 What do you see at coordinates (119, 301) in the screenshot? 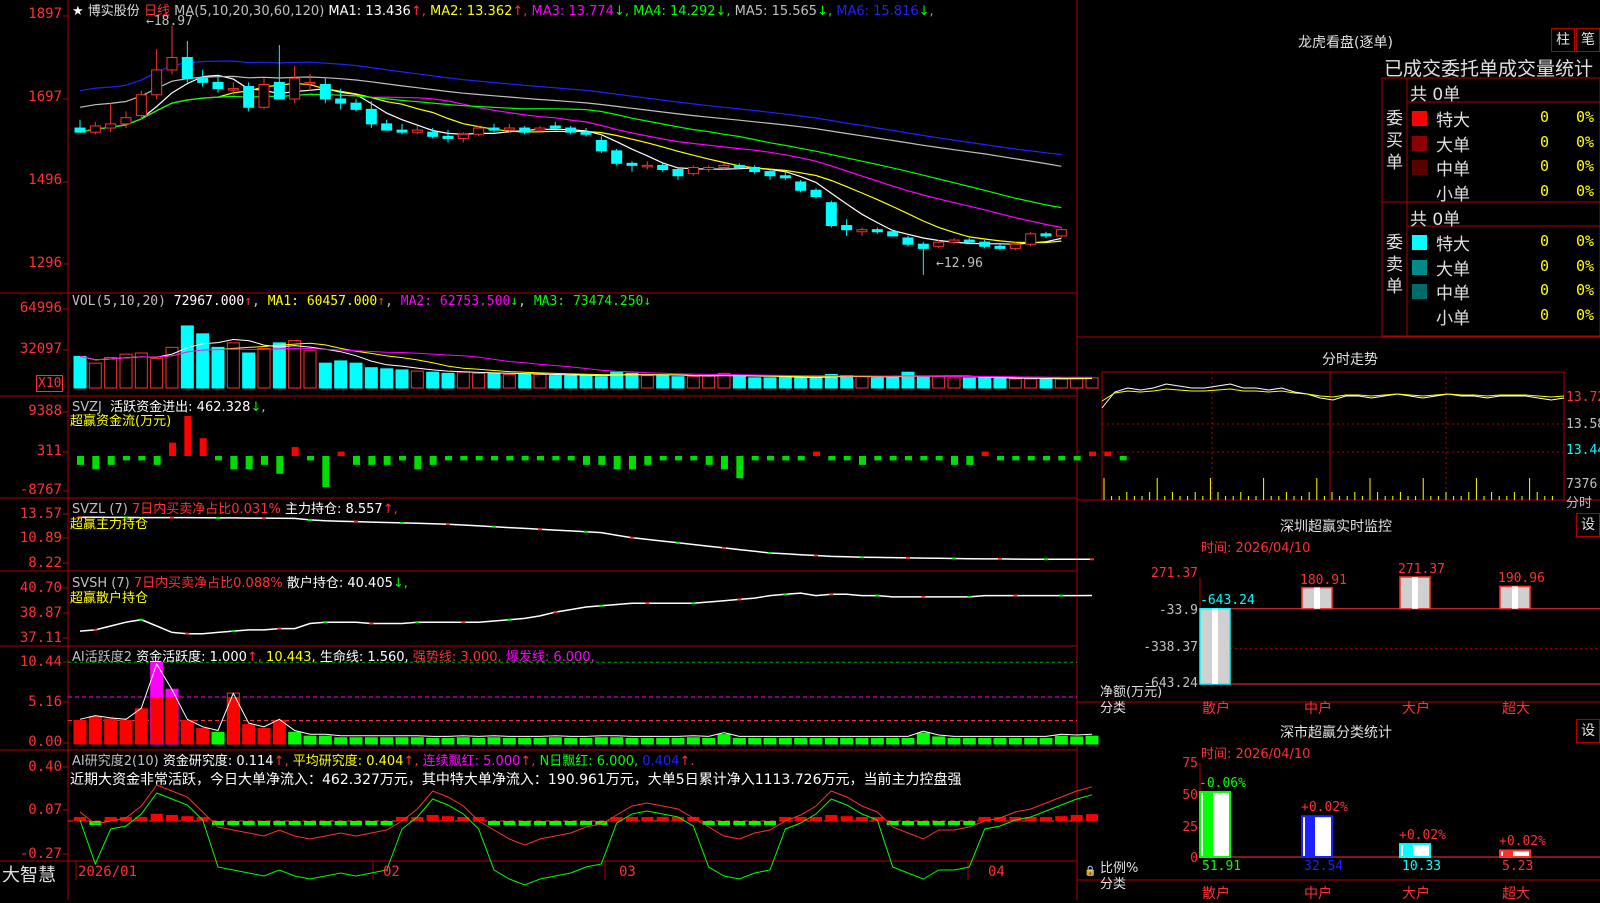
I see `vol-params: VOL(5,10,20)` at bounding box center [119, 301].